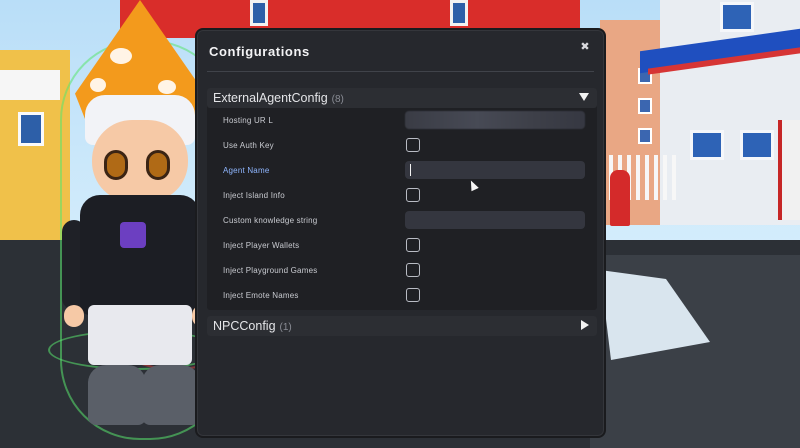 The width and height of the screenshot is (800, 448). I want to click on inject-island-info-checkbox, so click(413, 195).